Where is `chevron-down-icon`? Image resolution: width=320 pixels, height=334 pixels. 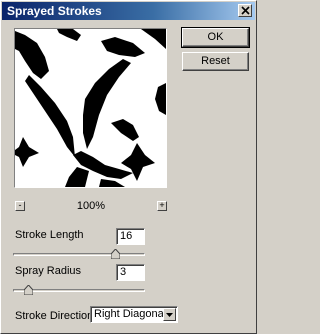 chevron-down-icon is located at coordinates (169, 315).